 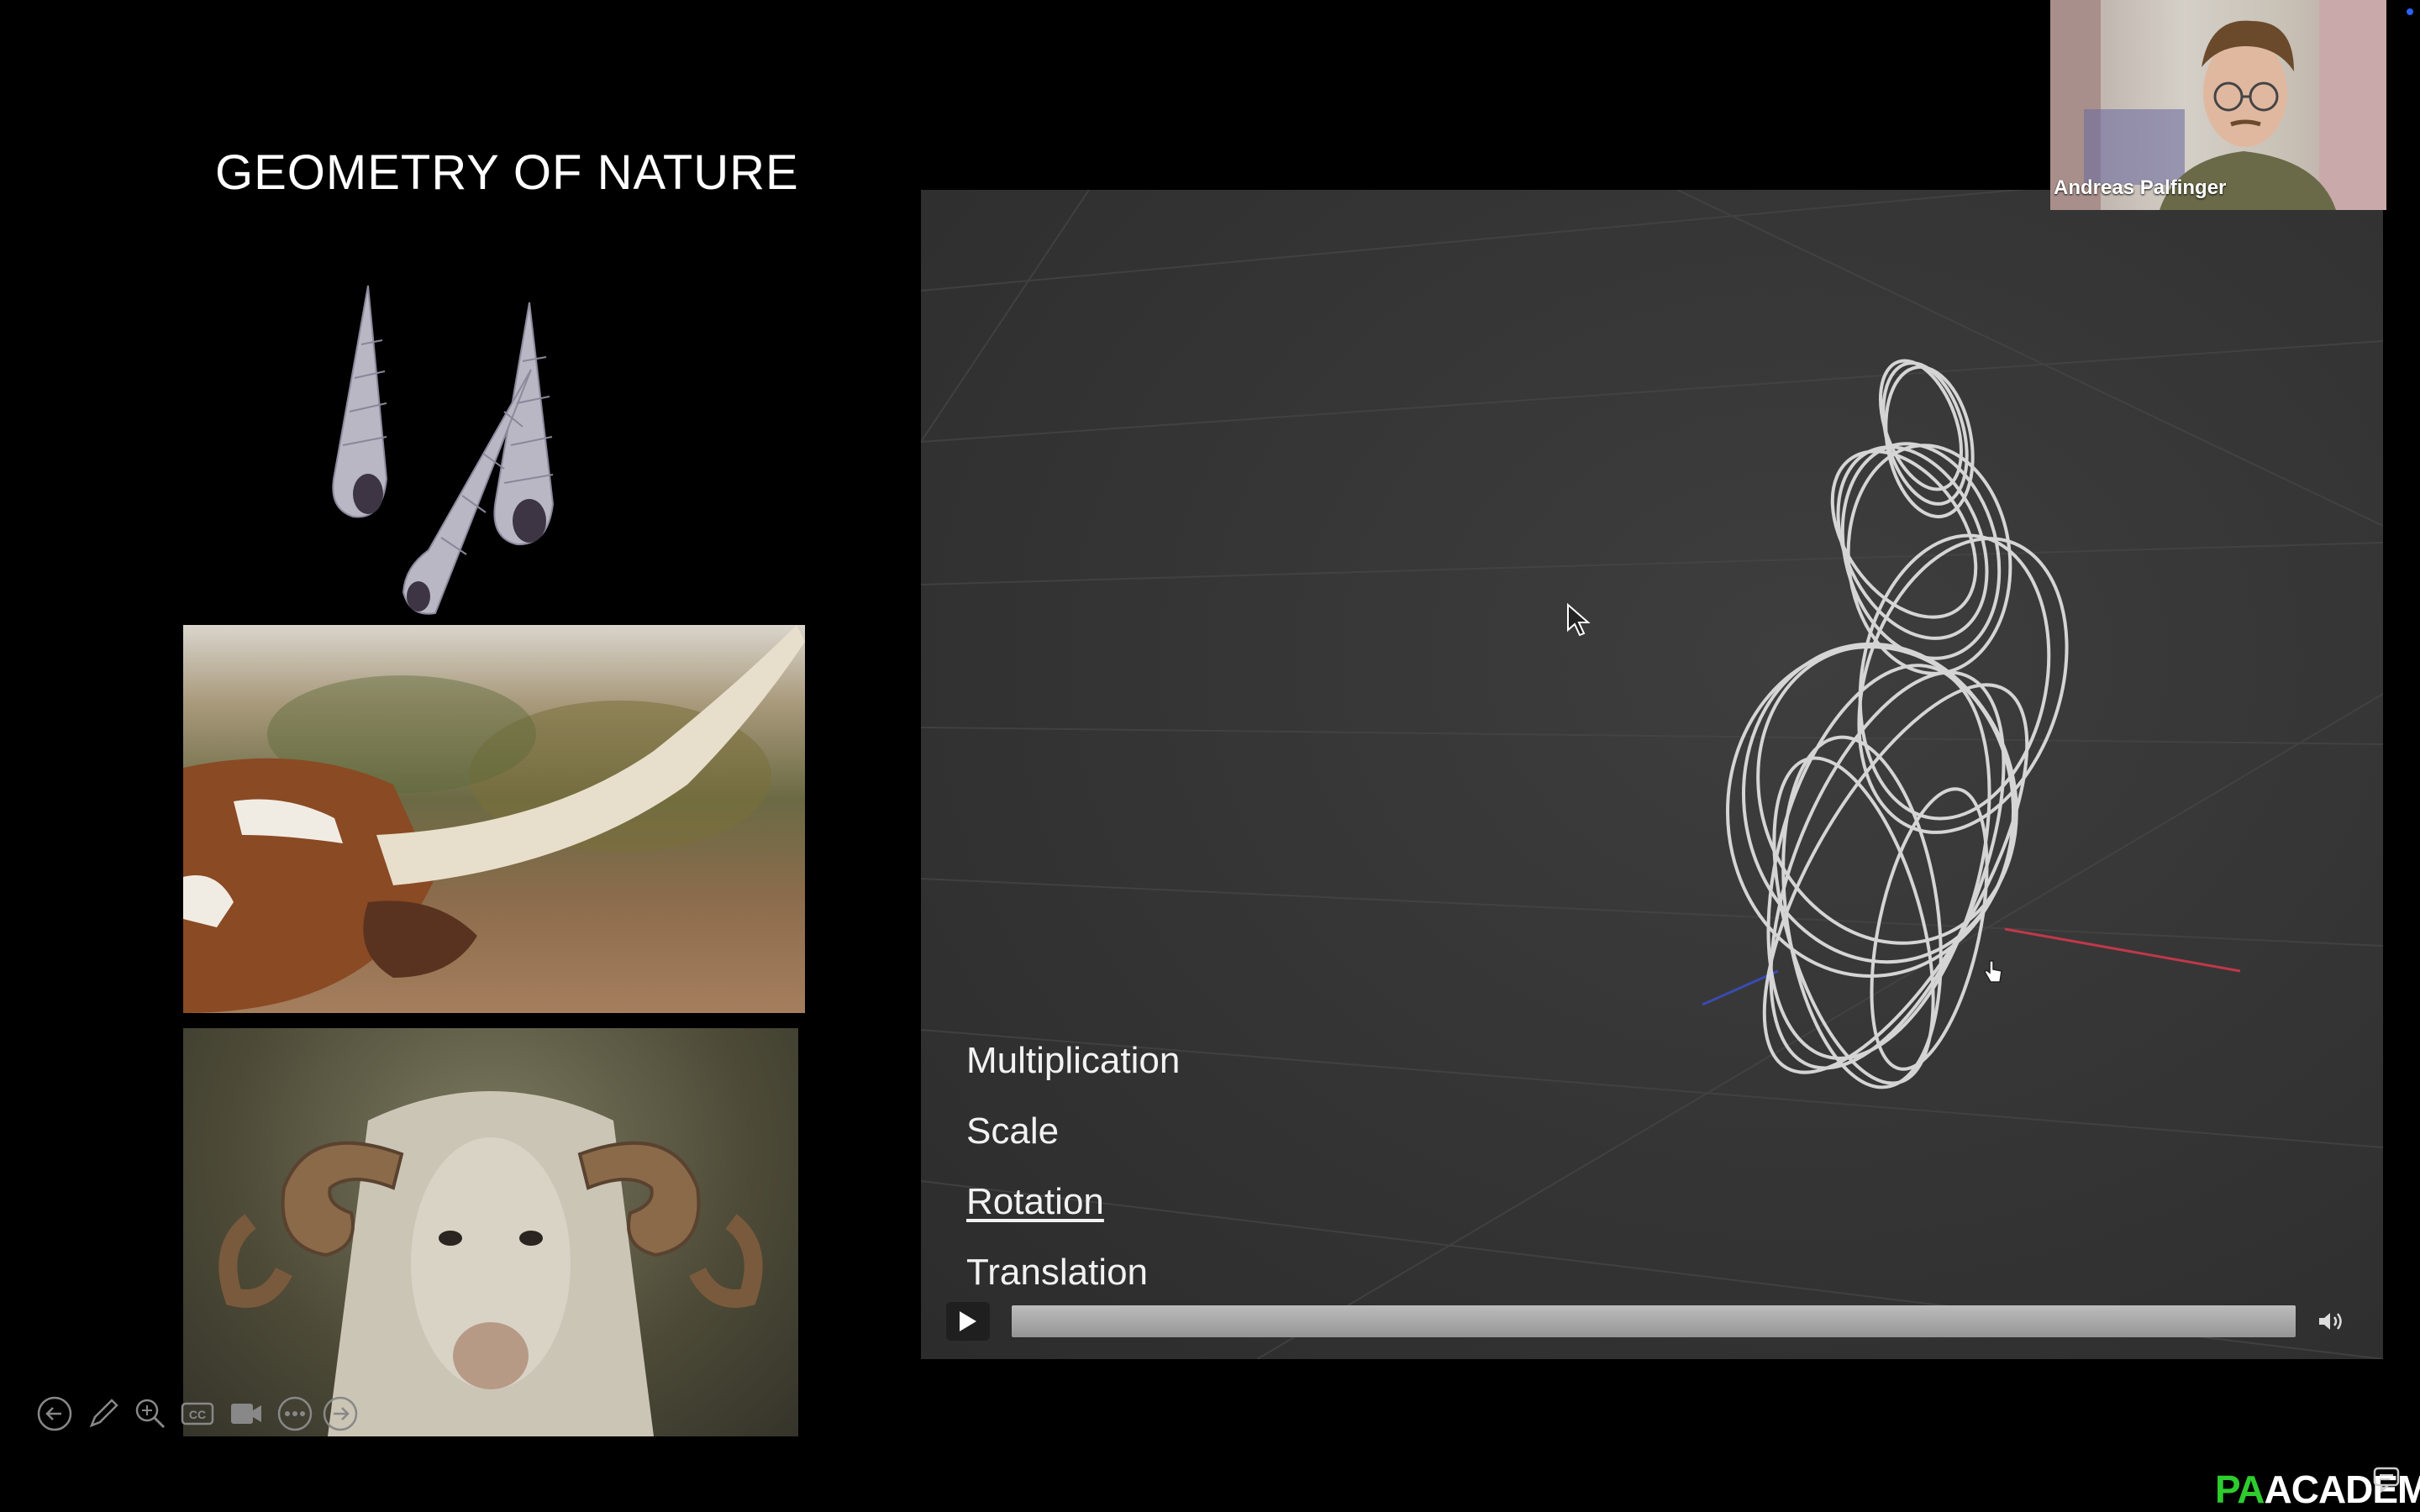 I want to click on camera-button, so click(x=247, y=1413).